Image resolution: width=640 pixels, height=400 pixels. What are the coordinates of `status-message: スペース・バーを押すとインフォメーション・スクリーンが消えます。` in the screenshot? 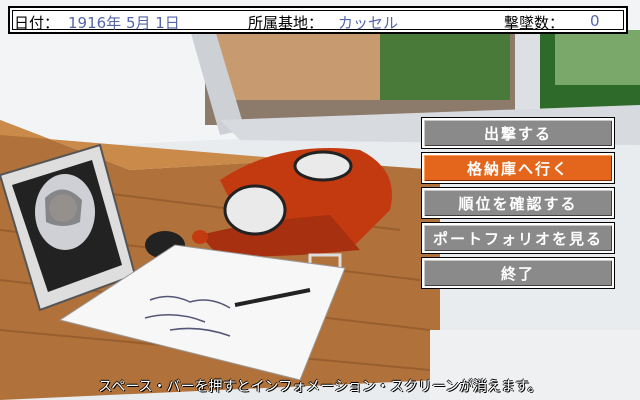 It's located at (320, 387).